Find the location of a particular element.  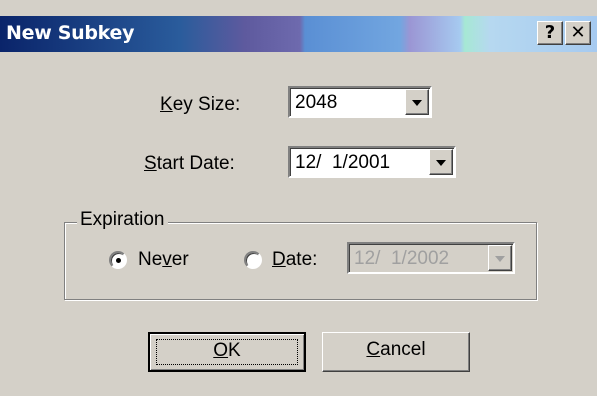

never-label-pre: Ne is located at coordinates (150, 259).